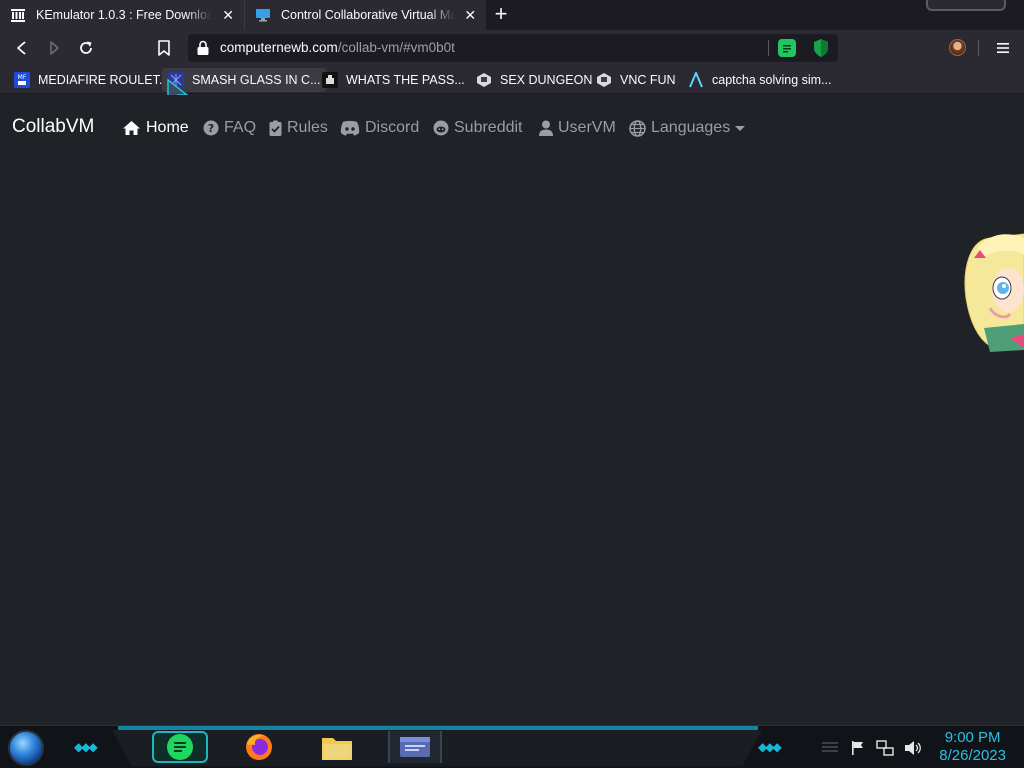 Image resolution: width=1024 pixels, height=768 pixels. What do you see at coordinates (53, 127) in the screenshot?
I see `brand-link: CollabVM` at bounding box center [53, 127].